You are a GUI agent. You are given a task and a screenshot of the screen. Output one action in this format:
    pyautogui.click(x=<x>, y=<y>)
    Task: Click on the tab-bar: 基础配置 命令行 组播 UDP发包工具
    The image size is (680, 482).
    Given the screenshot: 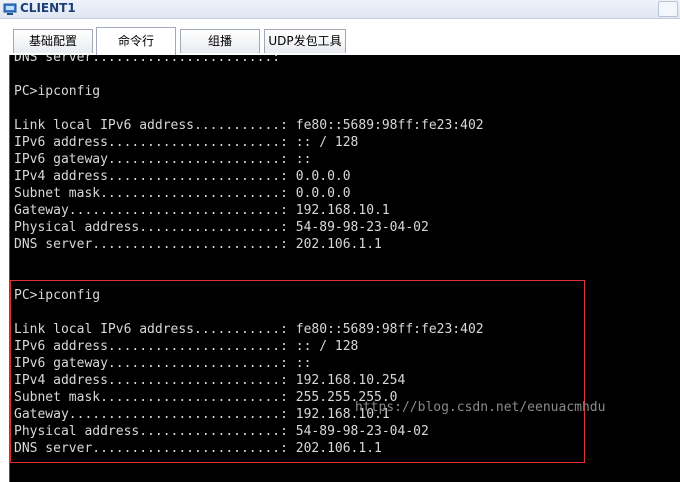 What is the action you would take?
    pyautogui.click(x=340, y=37)
    